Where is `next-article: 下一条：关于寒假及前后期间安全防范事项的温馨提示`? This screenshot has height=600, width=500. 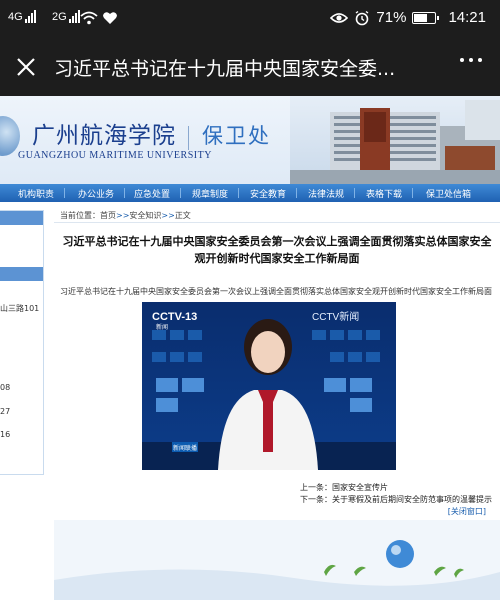 next-article: 下一条：关于寒假及前后期间安全防范事项的温馨提示 is located at coordinates (396, 499).